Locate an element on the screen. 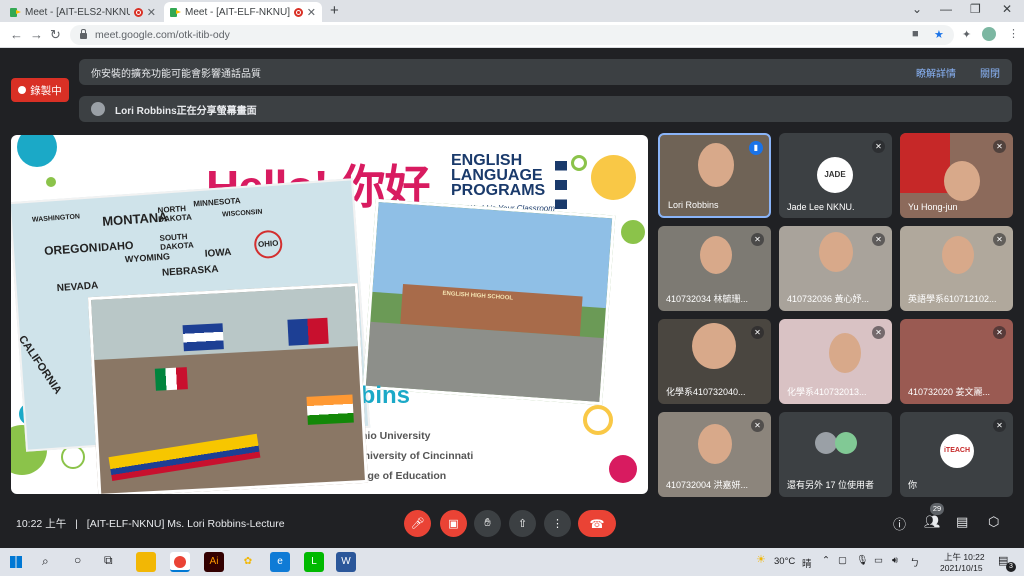  chat-icon: ▤ is located at coordinates (962, 522).